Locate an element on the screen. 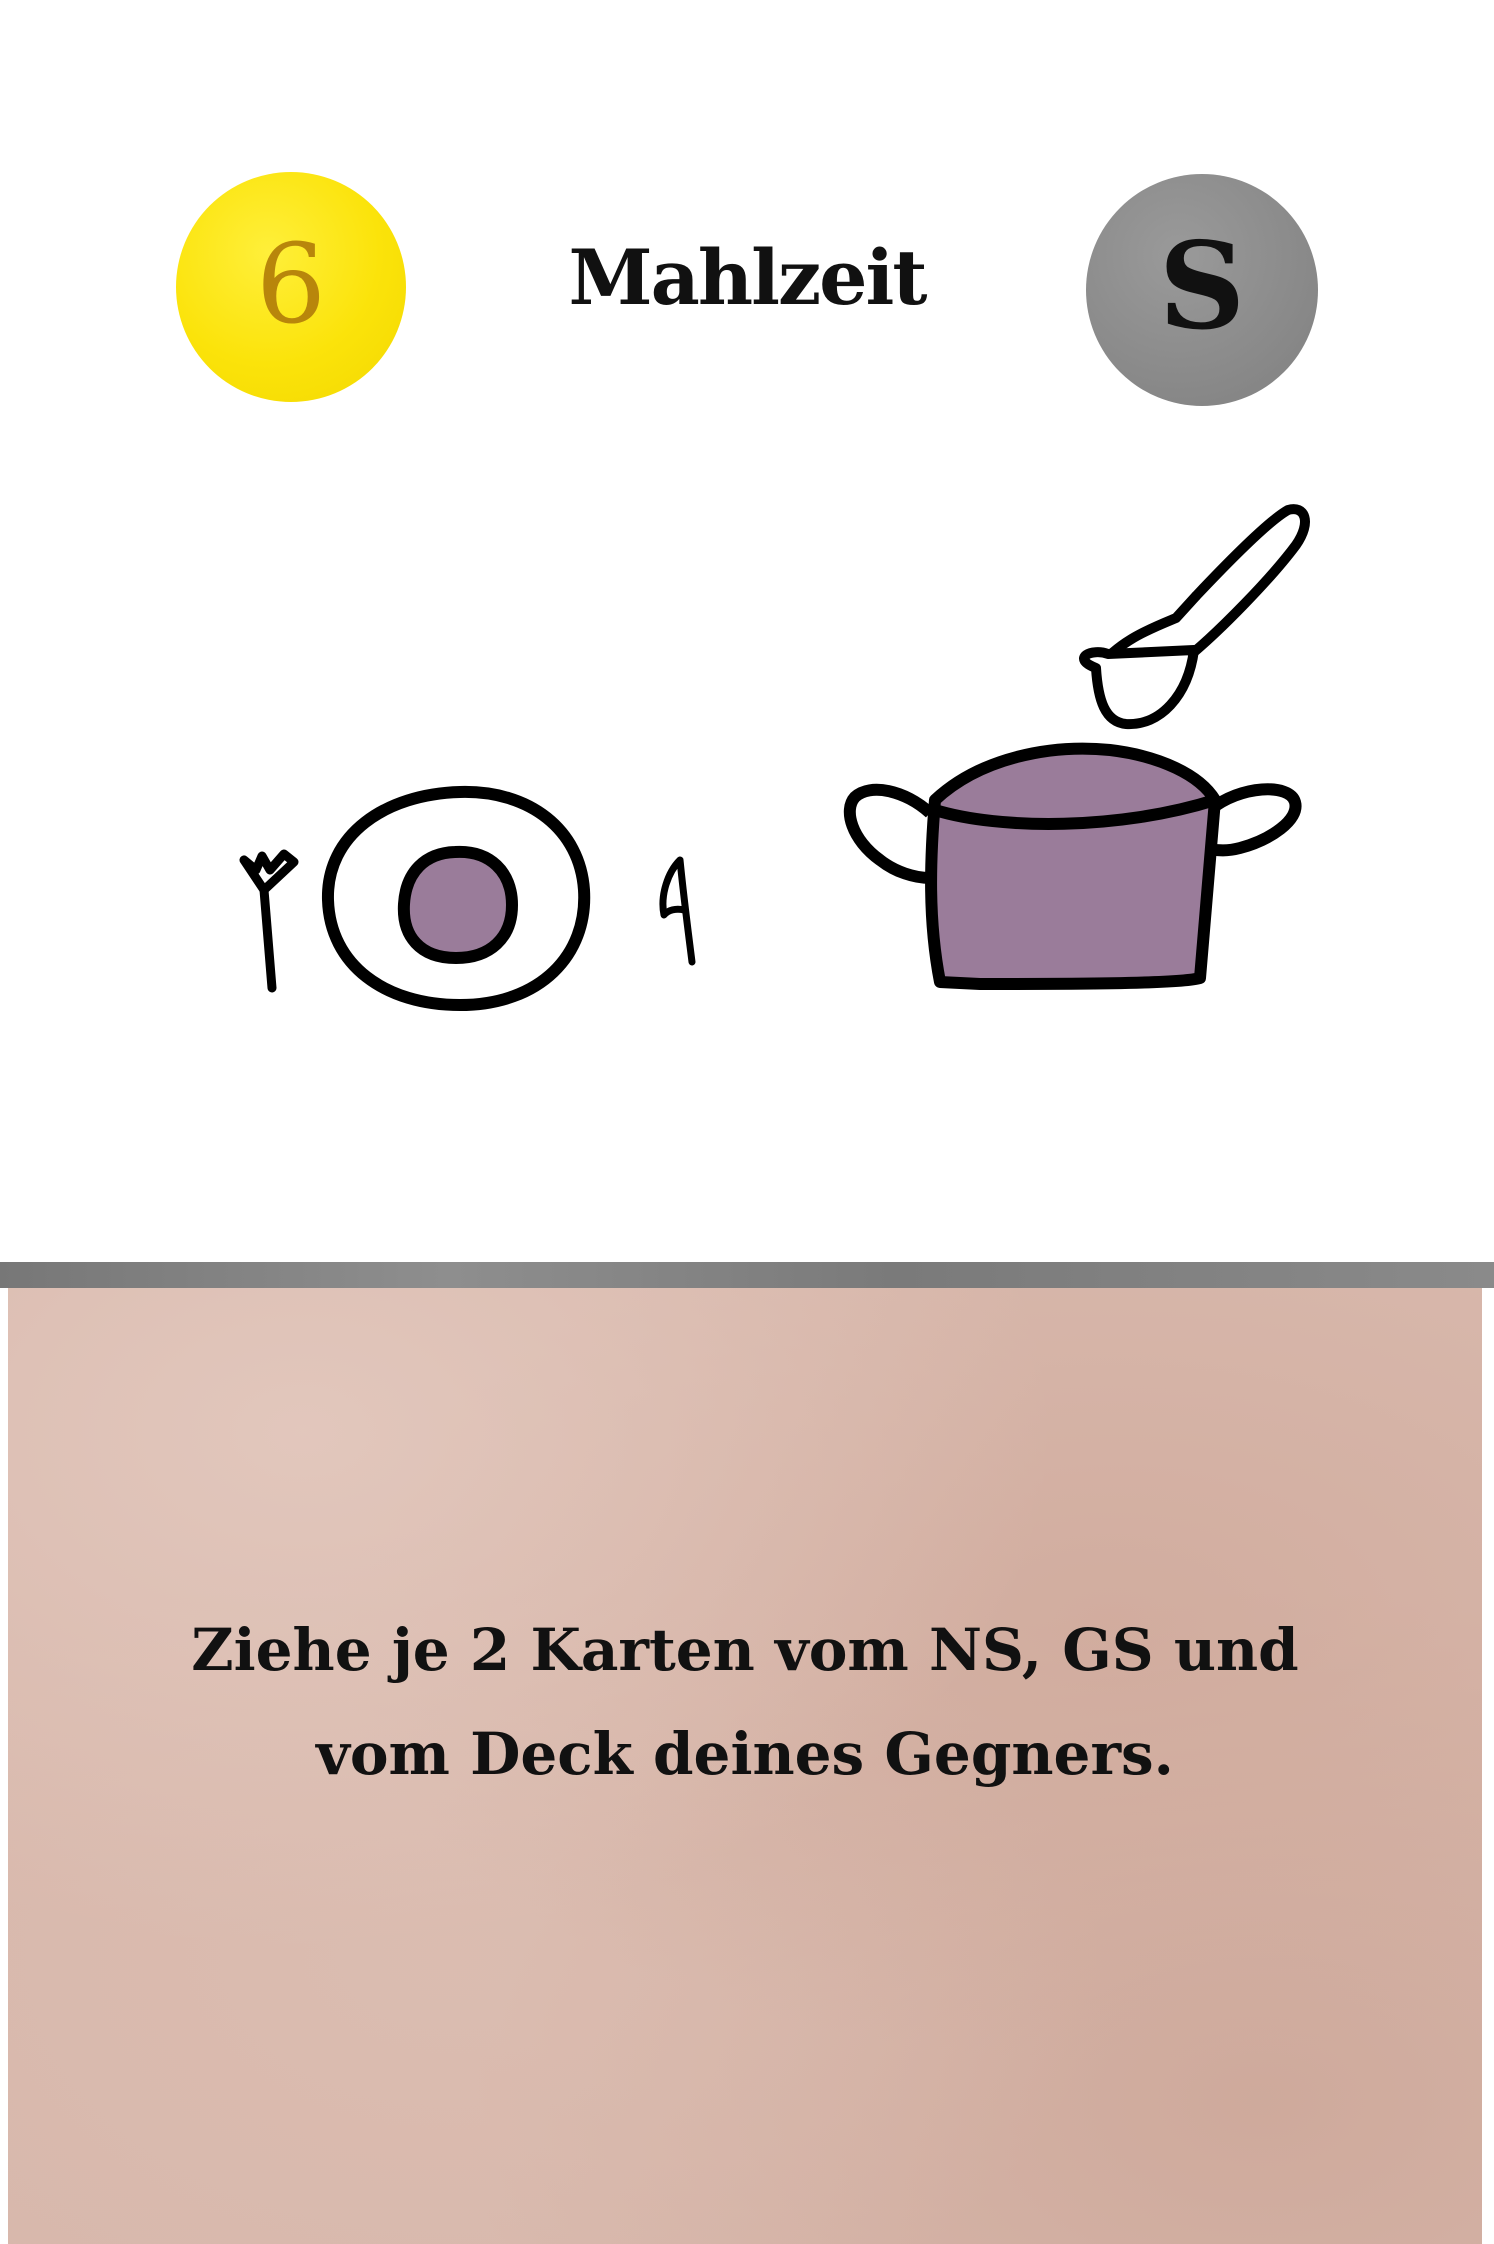 Image resolution: width=1494 pixels, height=2244 pixels. type-value: S is located at coordinates (1202, 286).